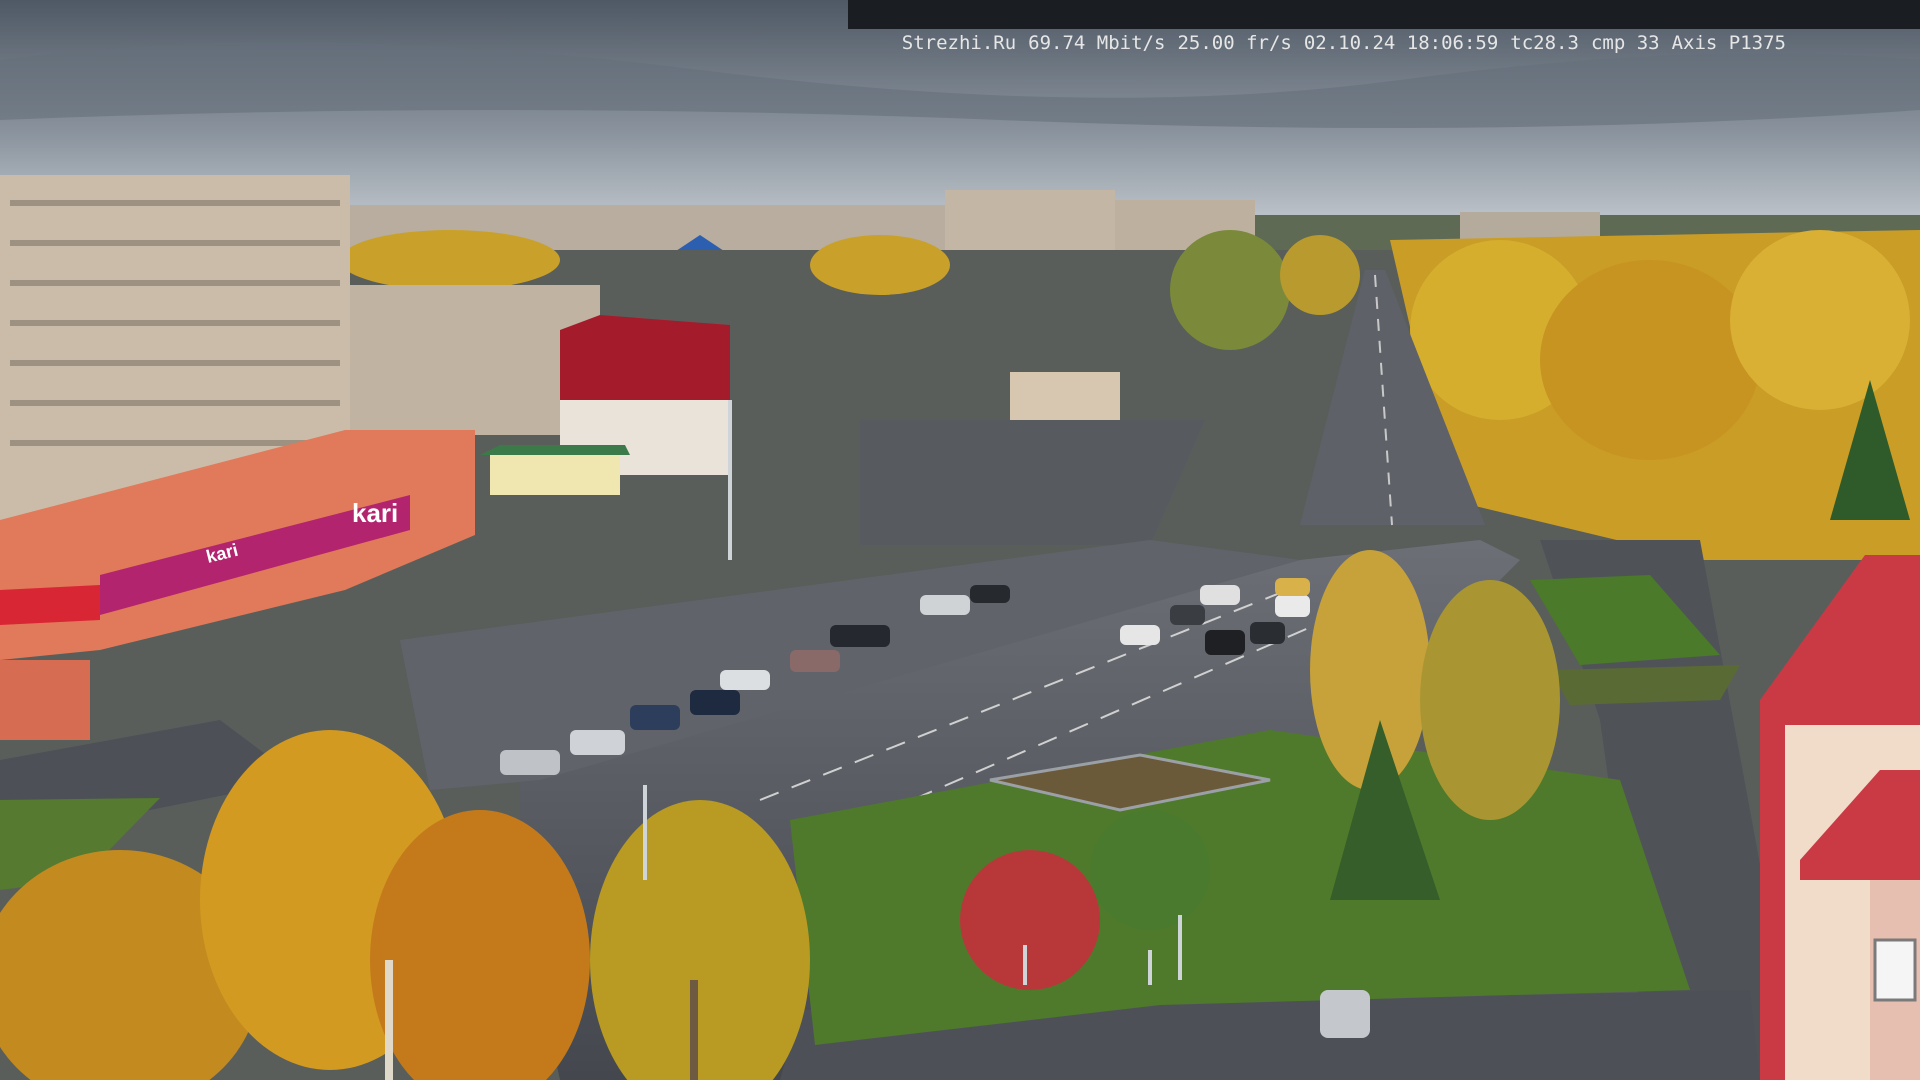 Image resolution: width=1920 pixels, height=1080 pixels. Describe the element at coordinates (555, 472) in the screenshot. I see `small-shop` at that location.